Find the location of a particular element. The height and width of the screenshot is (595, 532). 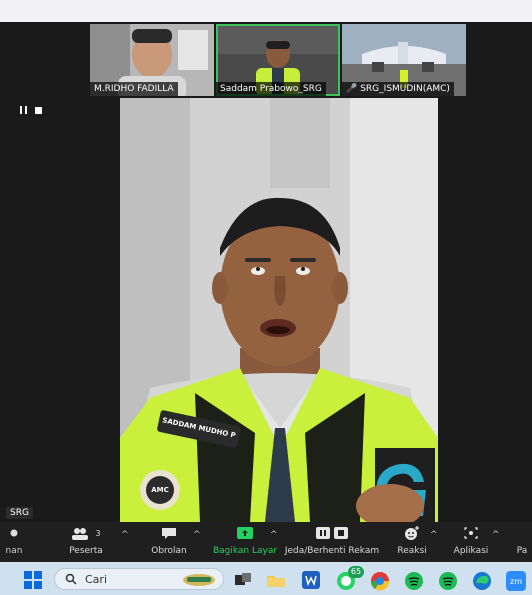

spotify-icon is located at coordinates (414, 581).